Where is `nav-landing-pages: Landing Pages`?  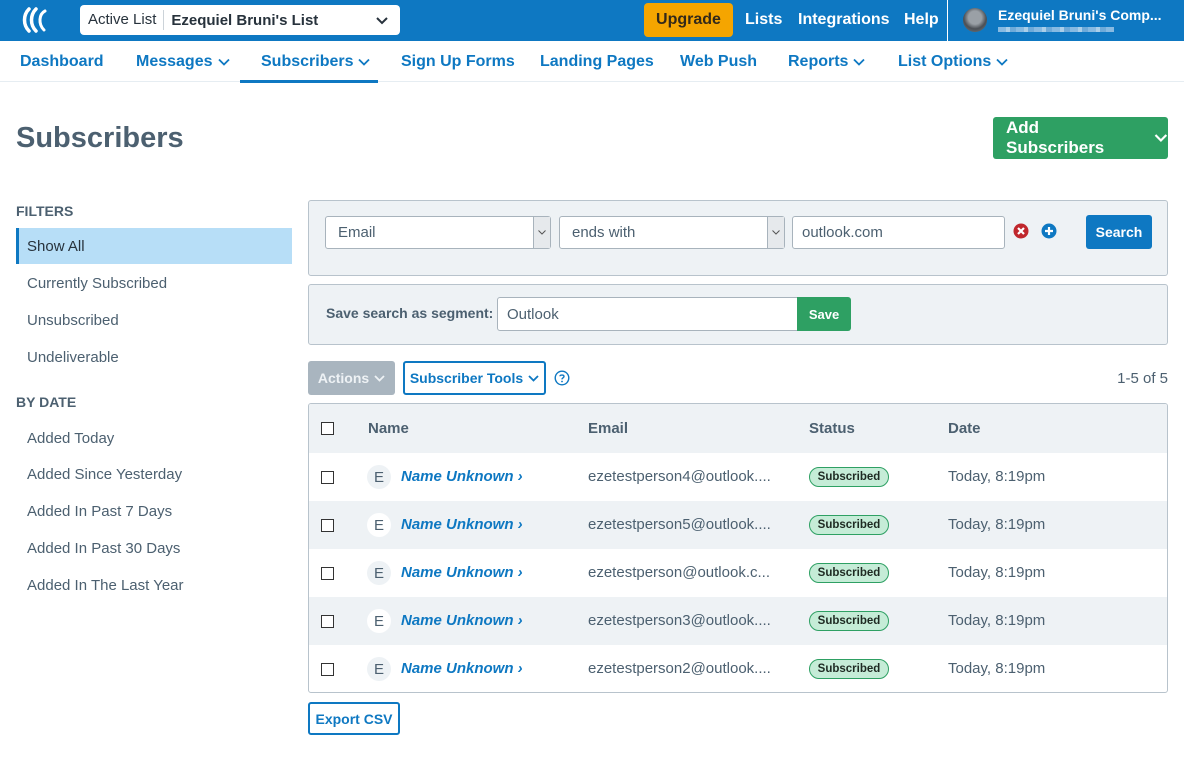
nav-landing-pages: Landing Pages is located at coordinates (597, 62).